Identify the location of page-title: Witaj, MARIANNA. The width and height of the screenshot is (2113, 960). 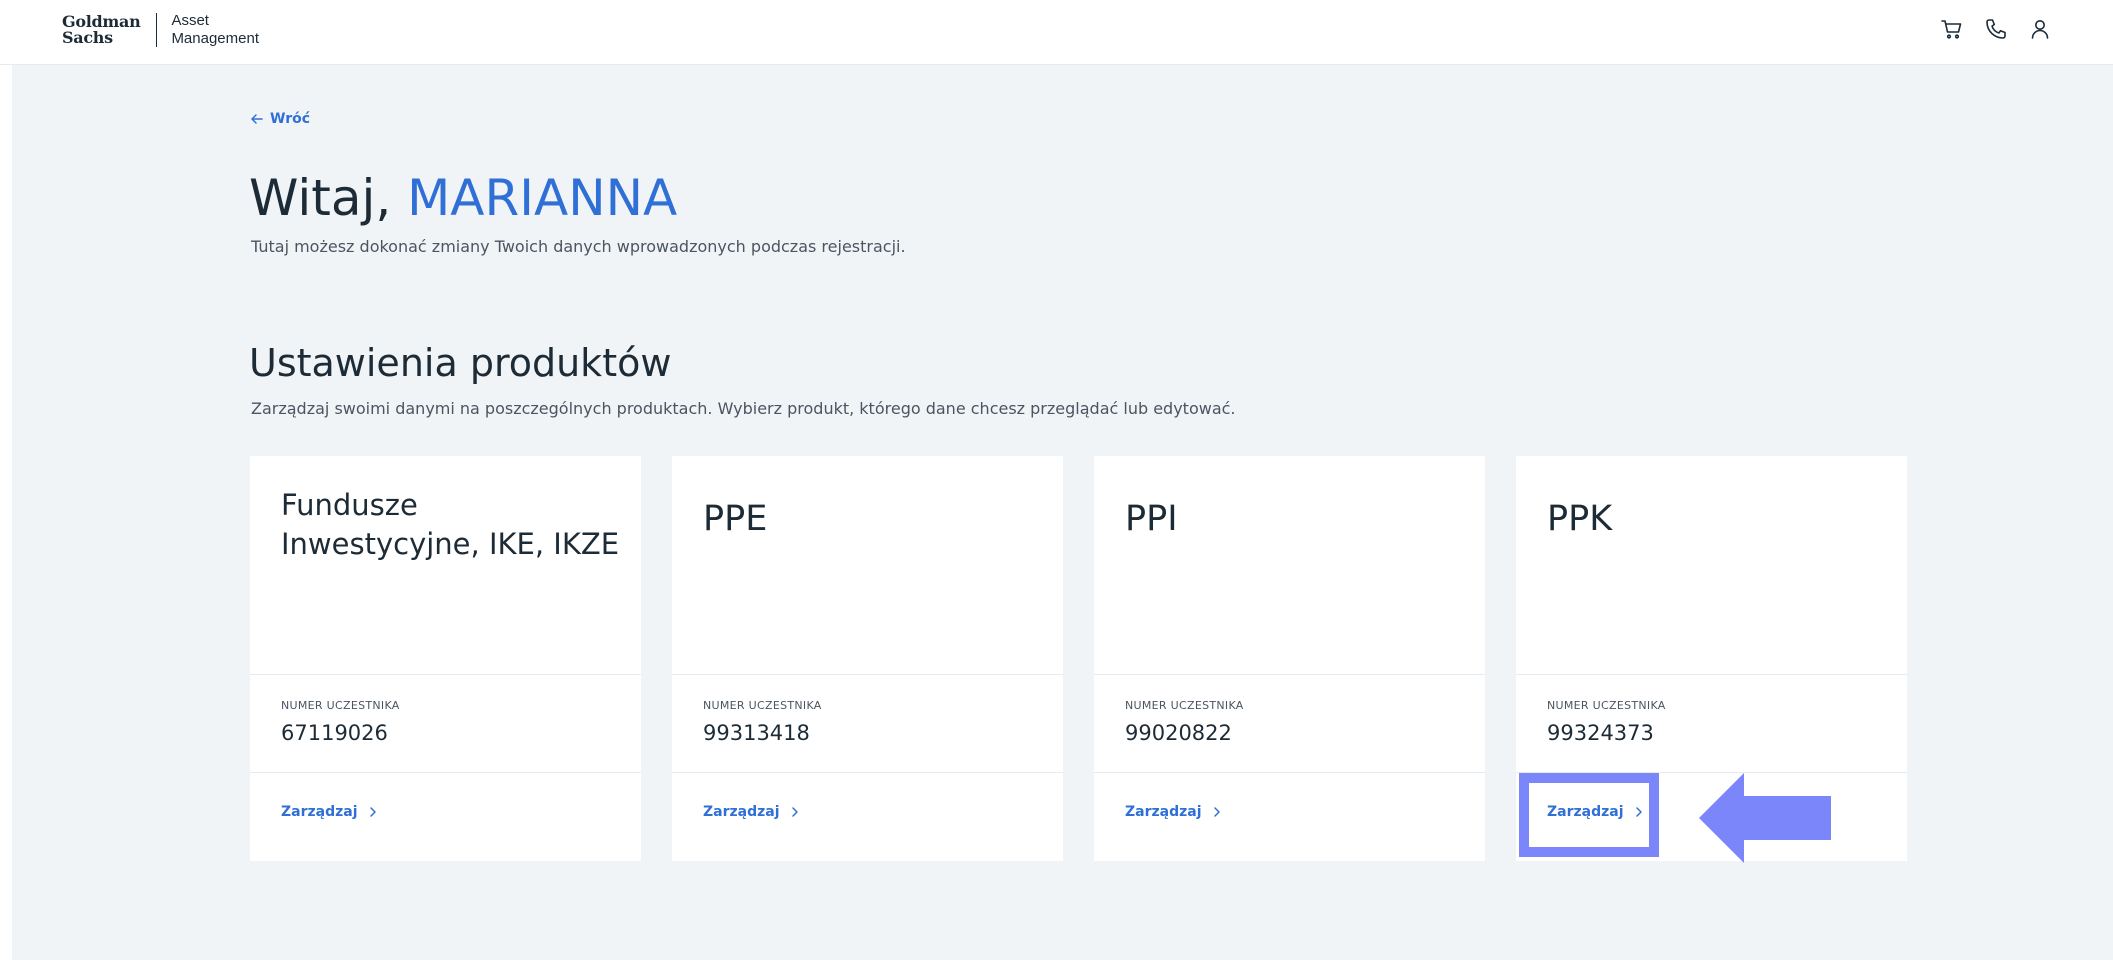
(463, 198).